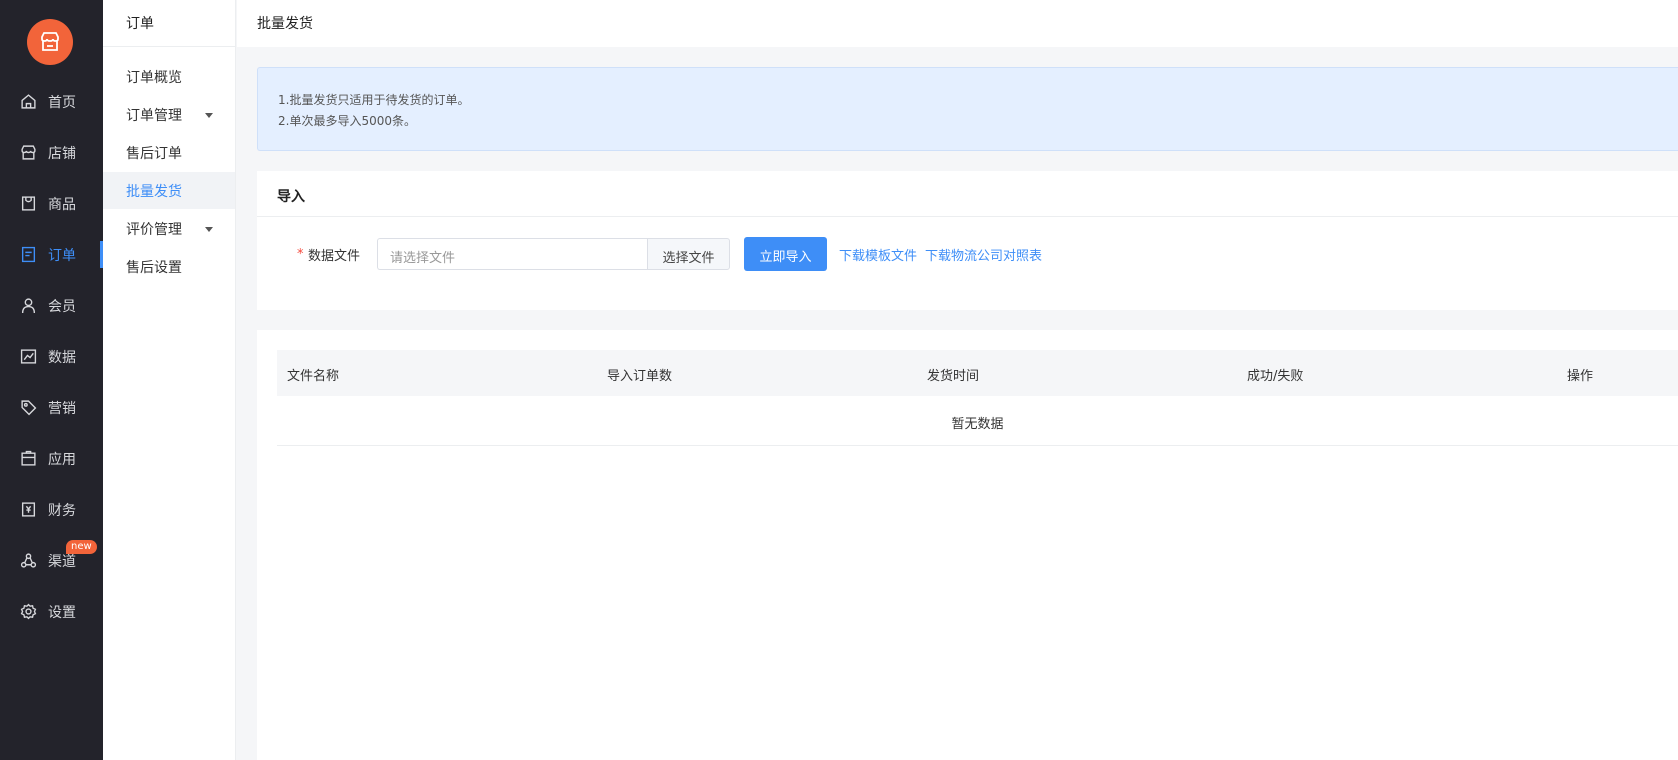 This screenshot has width=1678, height=760. What do you see at coordinates (62, 307) in the screenshot?
I see `nav-label: 会员` at bounding box center [62, 307].